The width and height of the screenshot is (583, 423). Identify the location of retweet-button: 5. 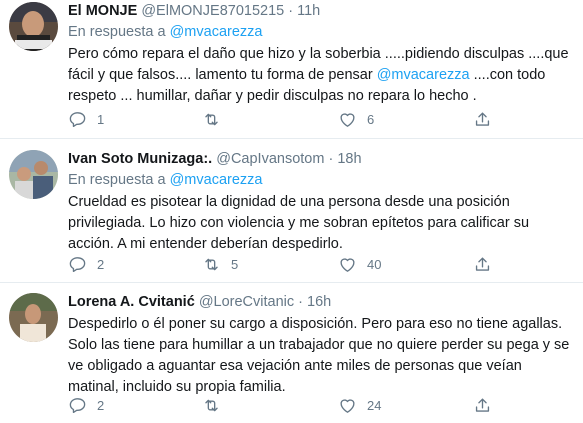
(220, 264).